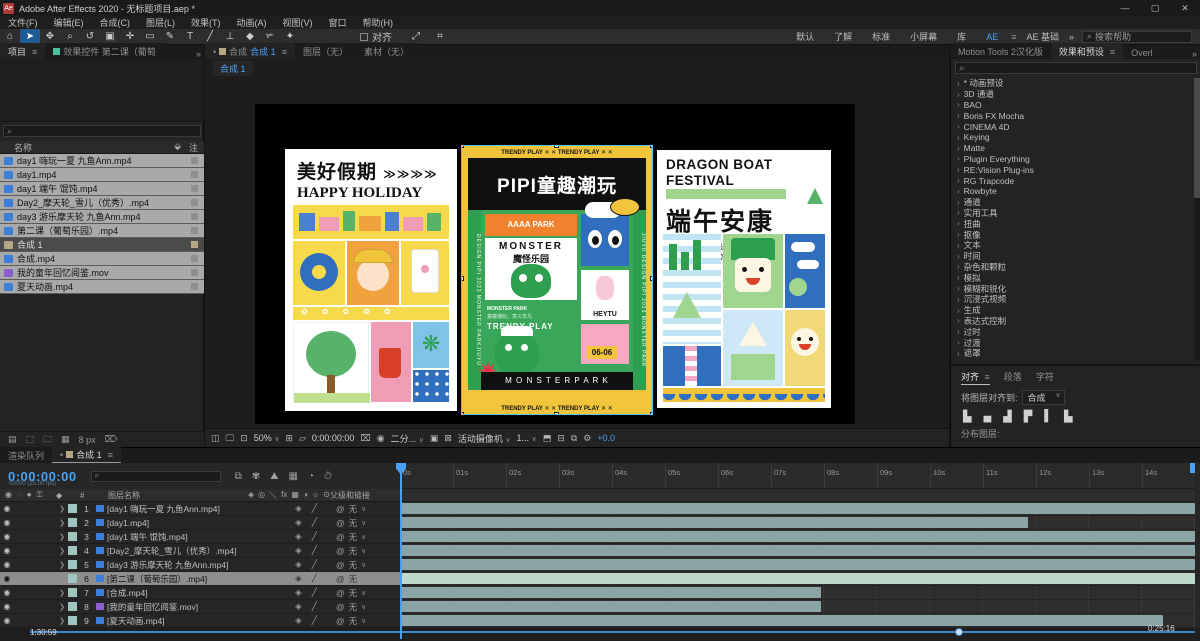  What do you see at coordinates (102, 189) in the screenshot?
I see `project-item-row: day1 端午 馄饨.mp4` at bounding box center [102, 189].